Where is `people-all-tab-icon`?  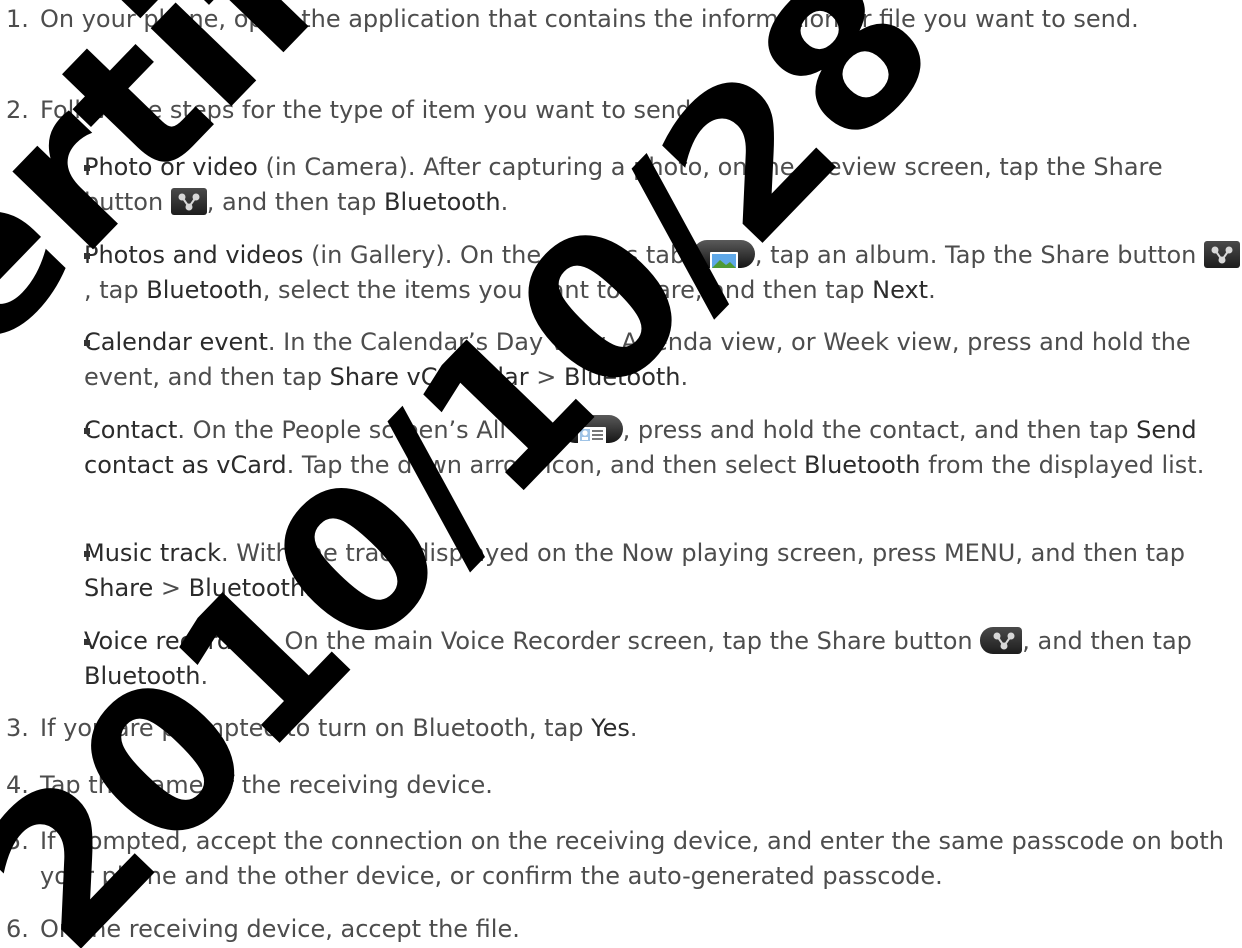
people-all-tab-icon is located at coordinates (591, 430).